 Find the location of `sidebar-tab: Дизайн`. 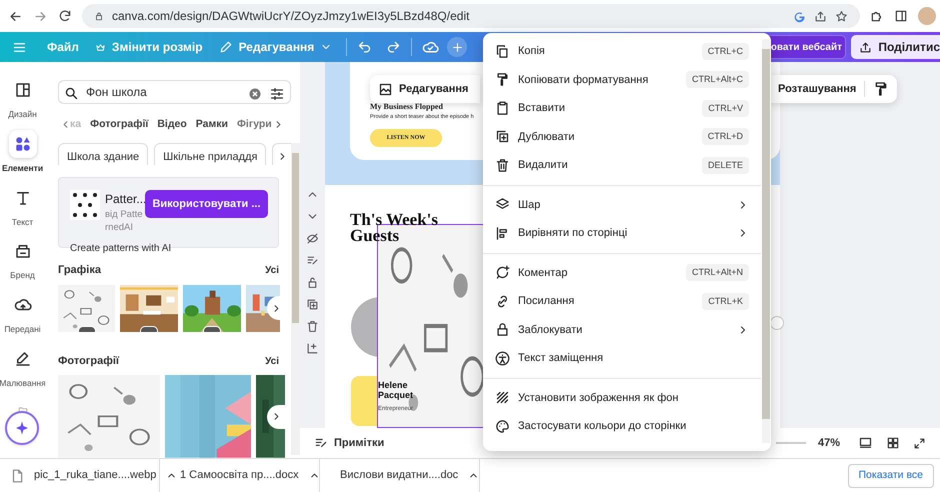

sidebar-tab: Дизайн is located at coordinates (22, 98).